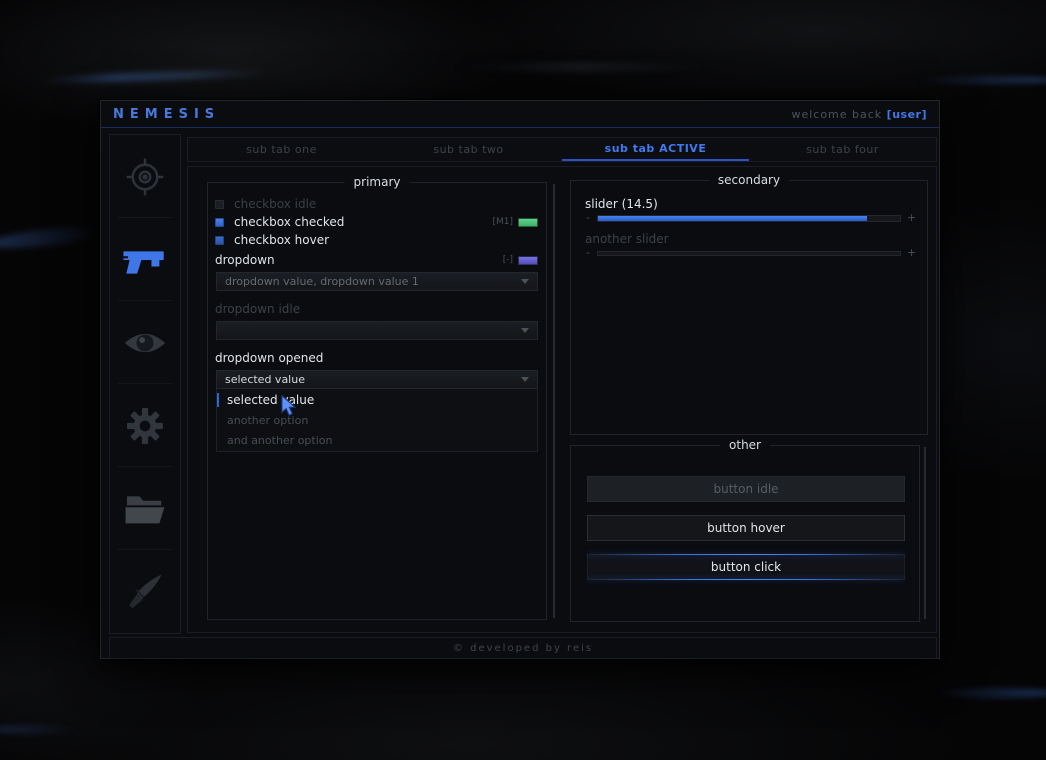  I want to click on dropdown-idle-label: dropdown idle, so click(258, 309).